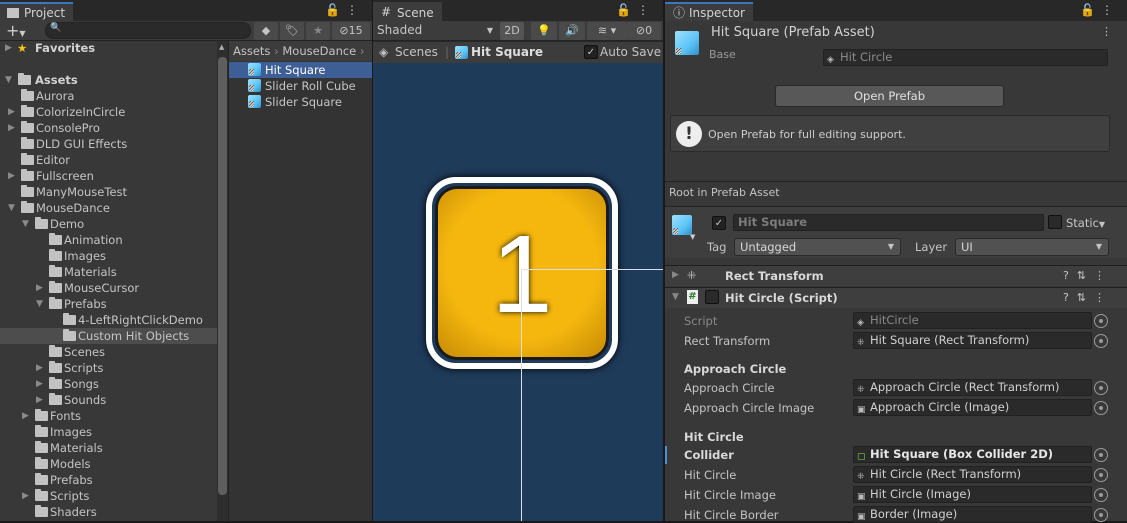  Describe the element at coordinates (512, 31) in the screenshot. I see `2d-toggle: 2D` at that location.